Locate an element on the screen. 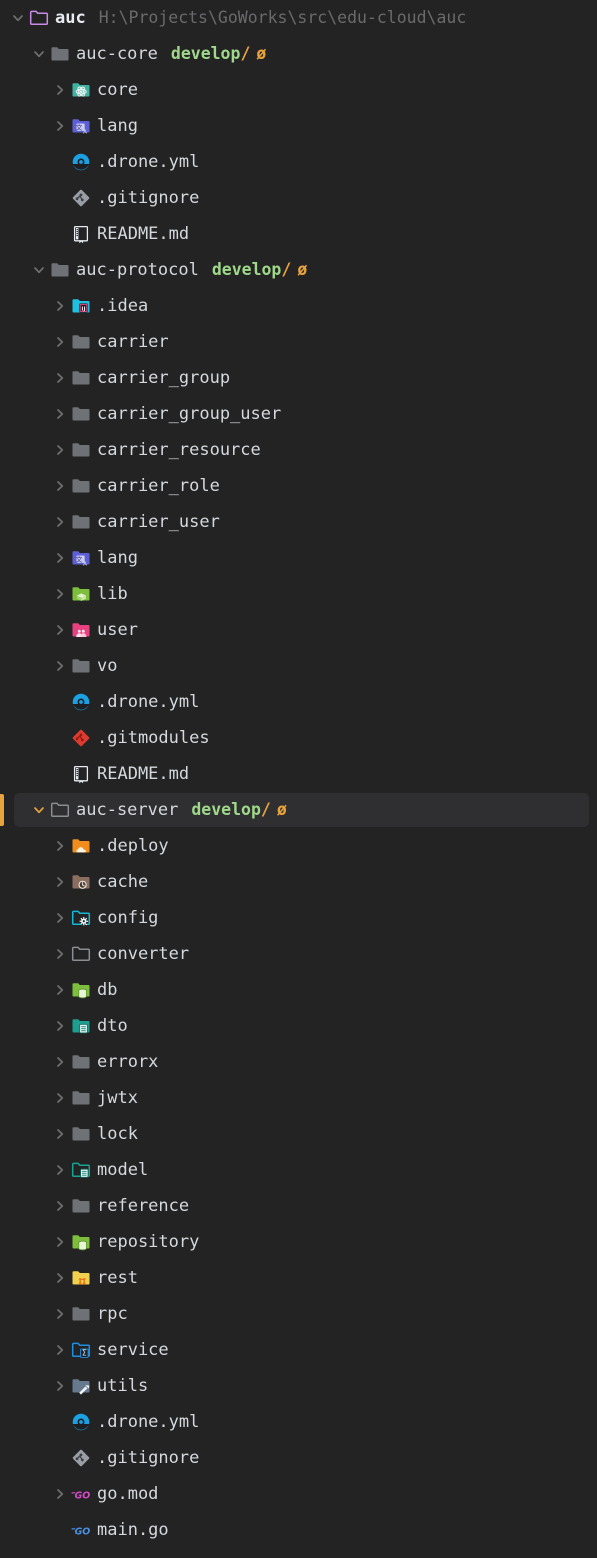 The image size is (597, 1558). tree-row: dto is located at coordinates (298, 1026).